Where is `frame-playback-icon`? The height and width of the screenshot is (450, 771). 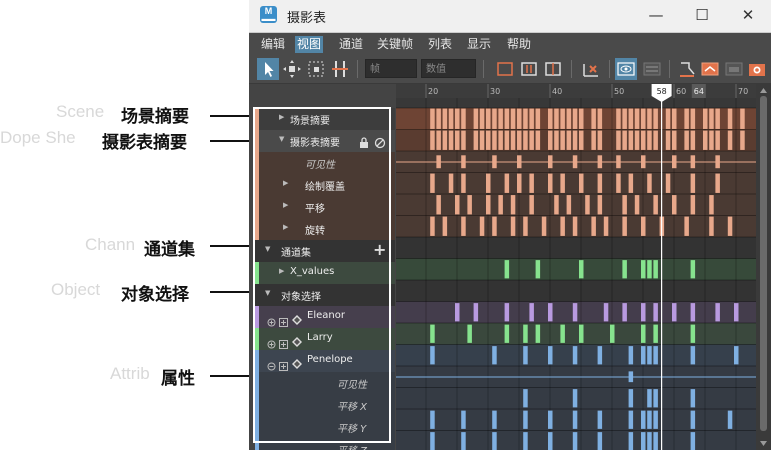 frame-playback-icon is located at coordinates (529, 69).